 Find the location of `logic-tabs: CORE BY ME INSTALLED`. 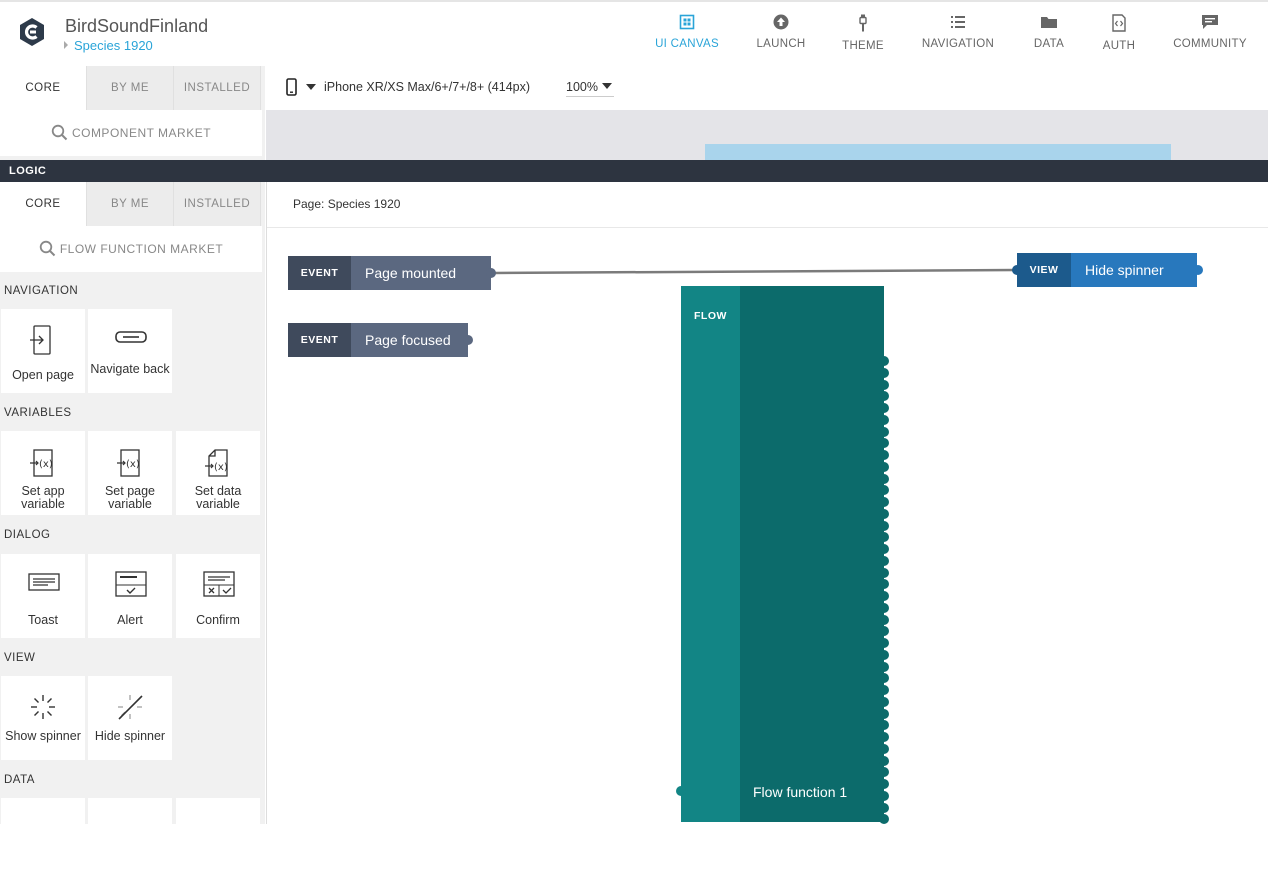

logic-tabs: CORE BY ME INSTALLED is located at coordinates (131, 204).